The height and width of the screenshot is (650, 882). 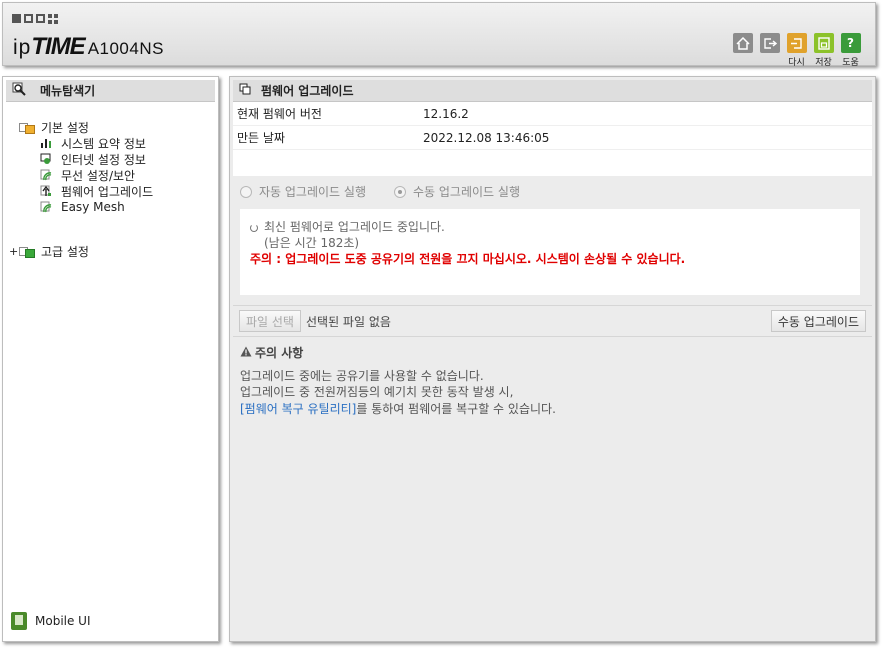 I want to click on header-buttons: 다시 저장 ? 도움, so click(x=796, y=50).